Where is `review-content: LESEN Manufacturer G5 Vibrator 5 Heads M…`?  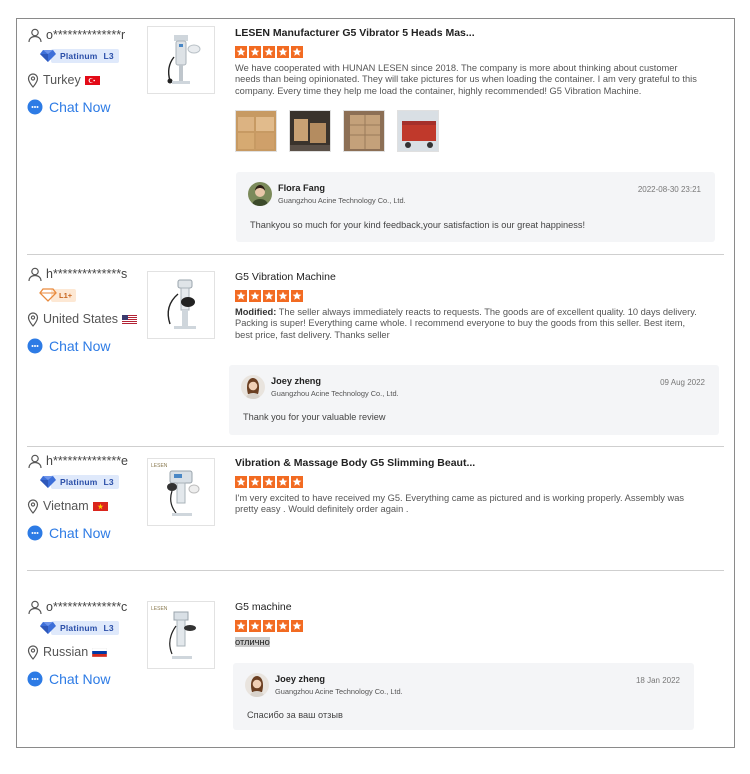
review-content: LESEN Manufacturer G5 Vibrator 5 Heads M… is located at coordinates (475, 90).